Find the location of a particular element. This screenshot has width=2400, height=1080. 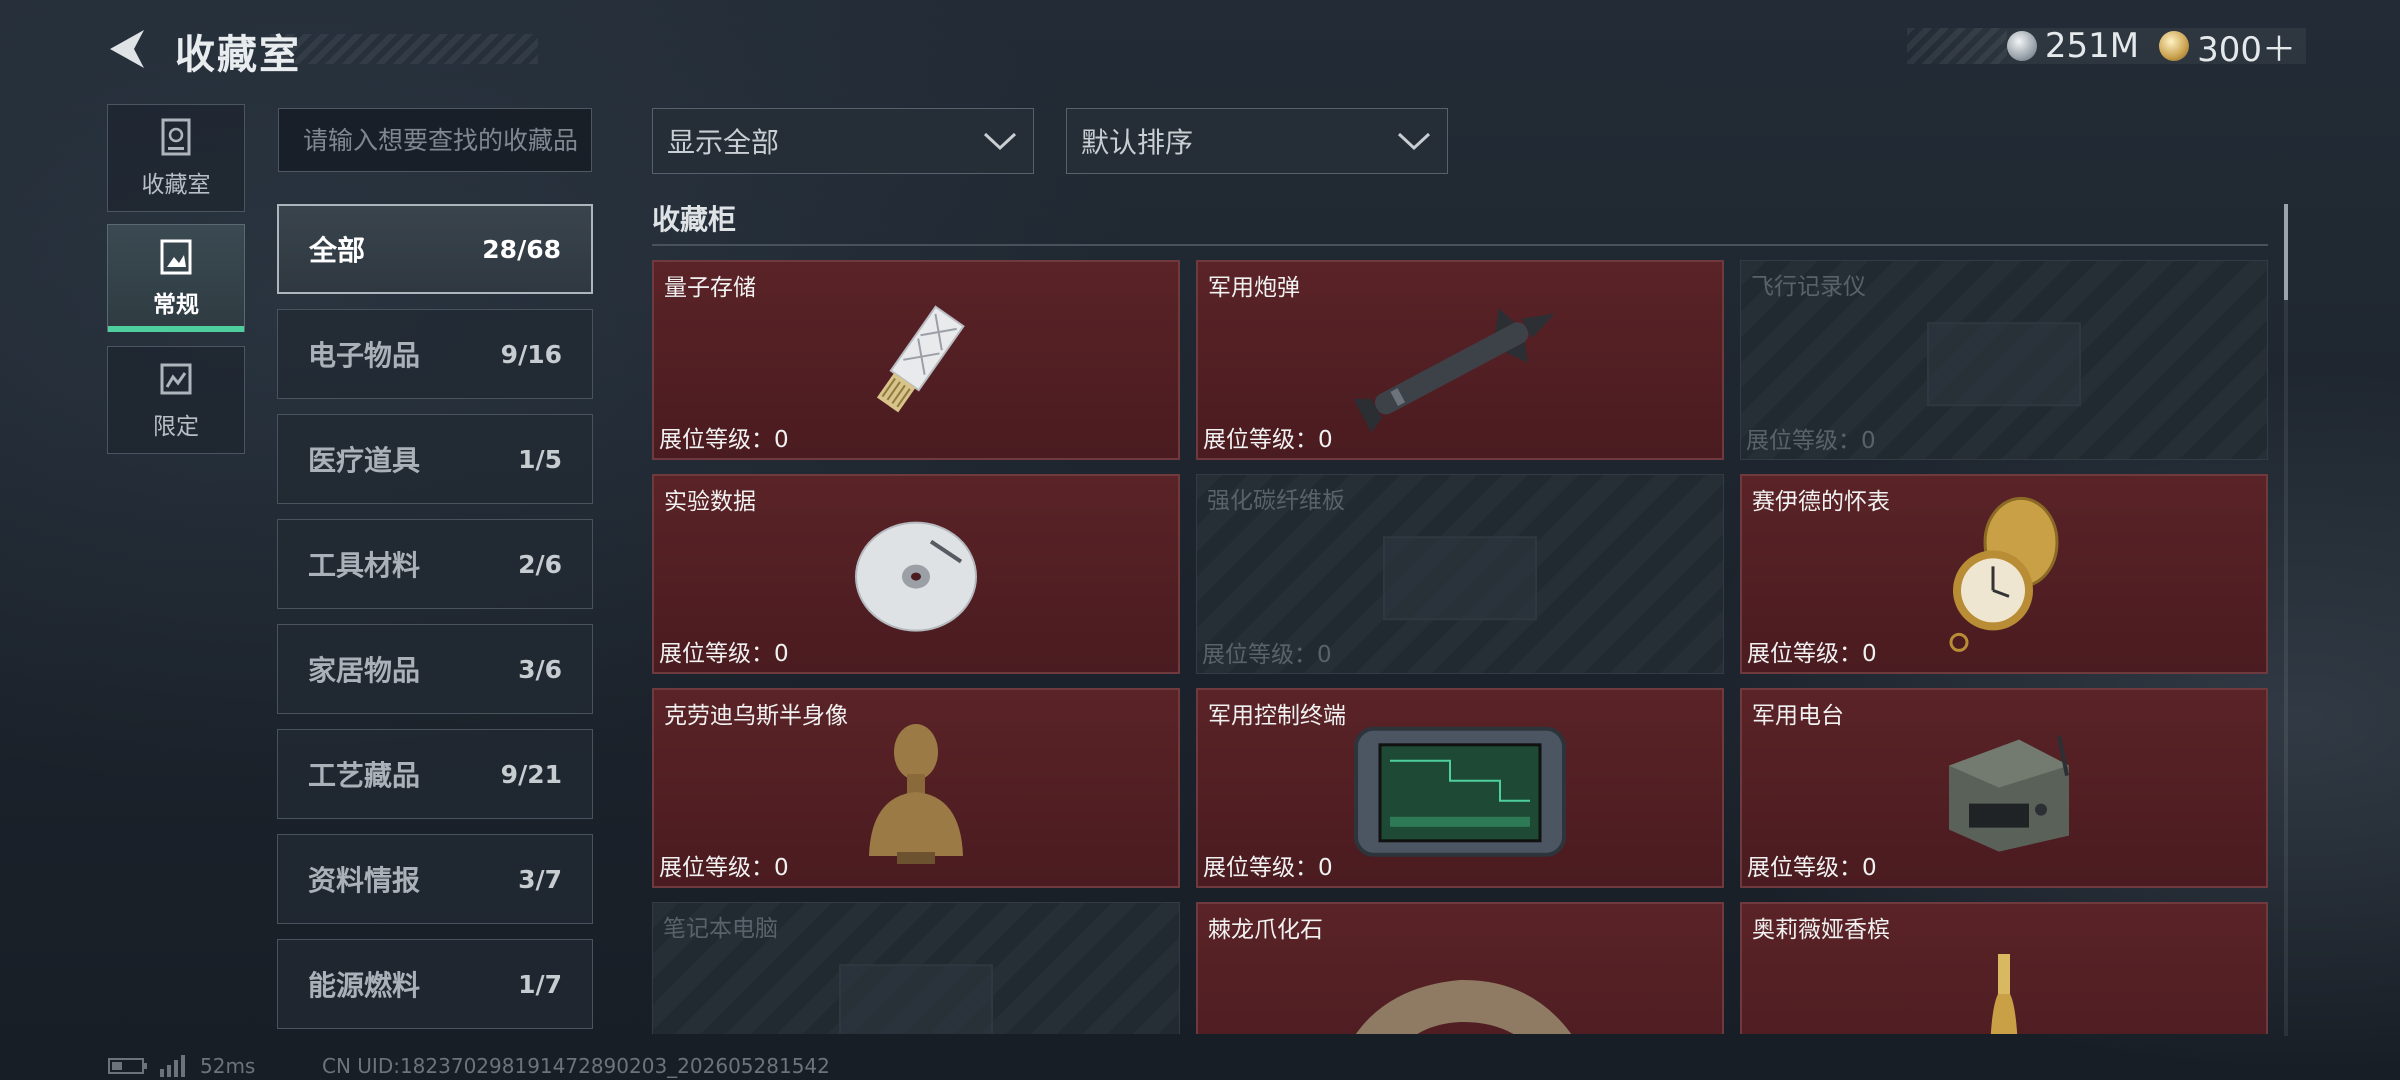

collection-card-quantum-storage: 量子存储 展位等级：0 is located at coordinates (916, 360).